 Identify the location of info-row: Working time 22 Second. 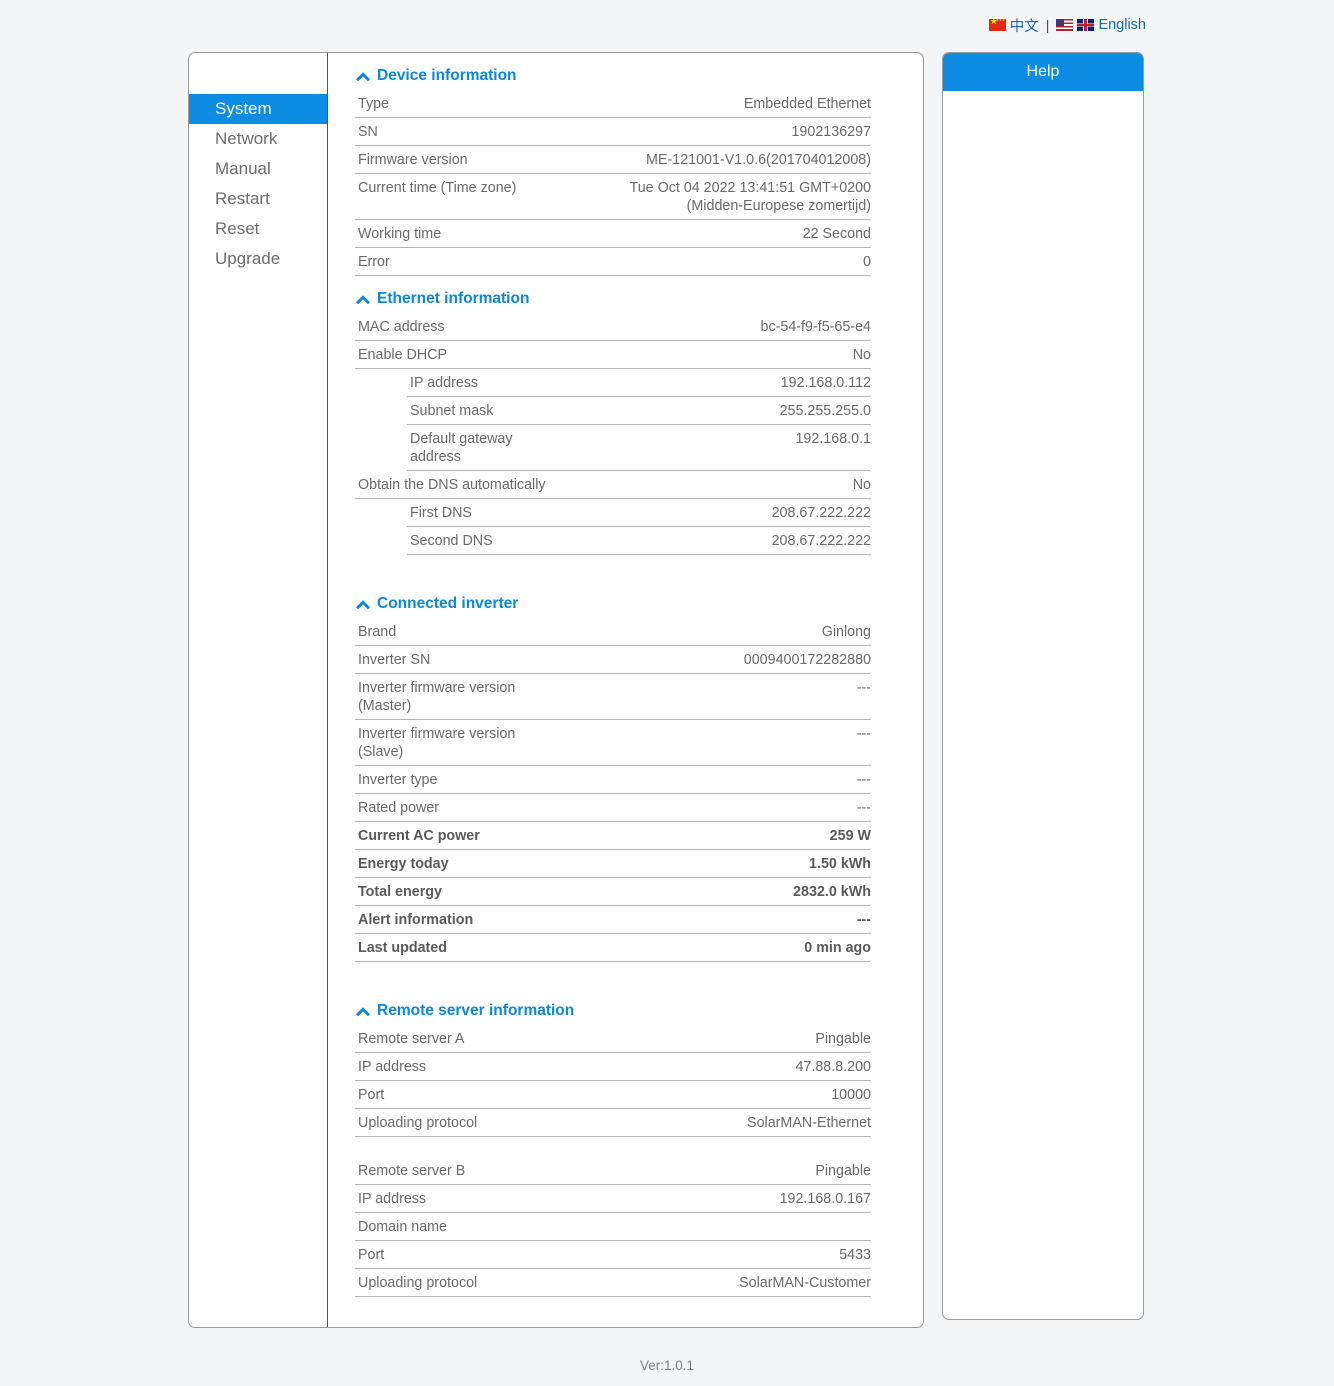
(613, 234).